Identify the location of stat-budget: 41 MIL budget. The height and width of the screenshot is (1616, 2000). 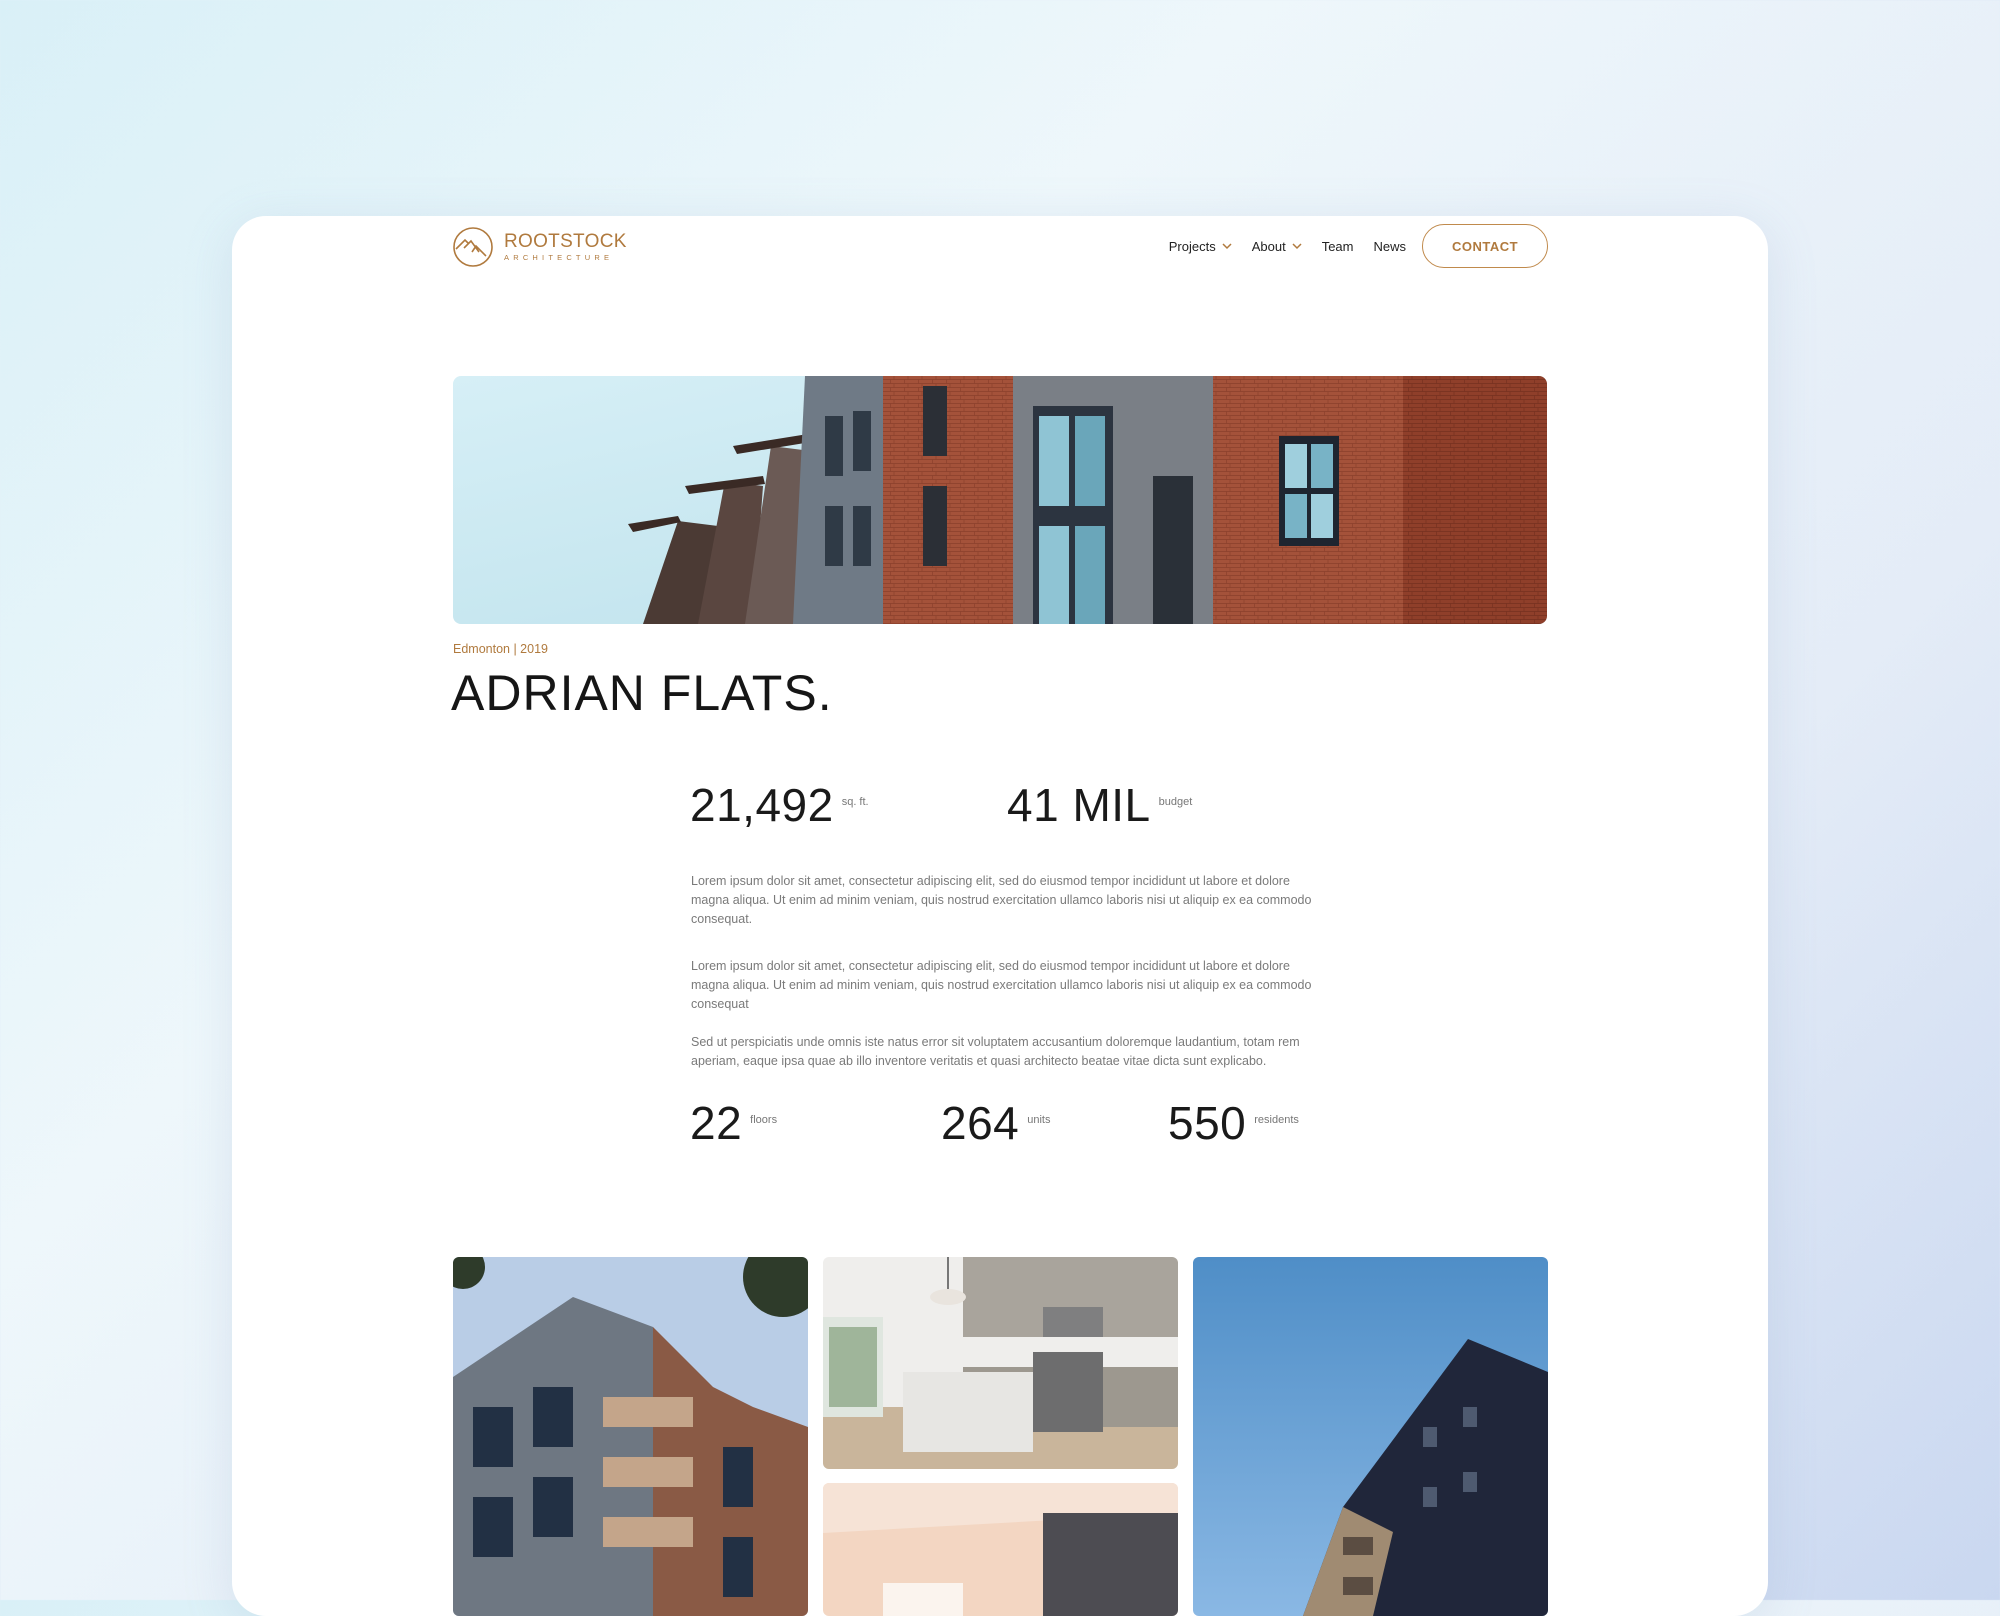
(1099, 805).